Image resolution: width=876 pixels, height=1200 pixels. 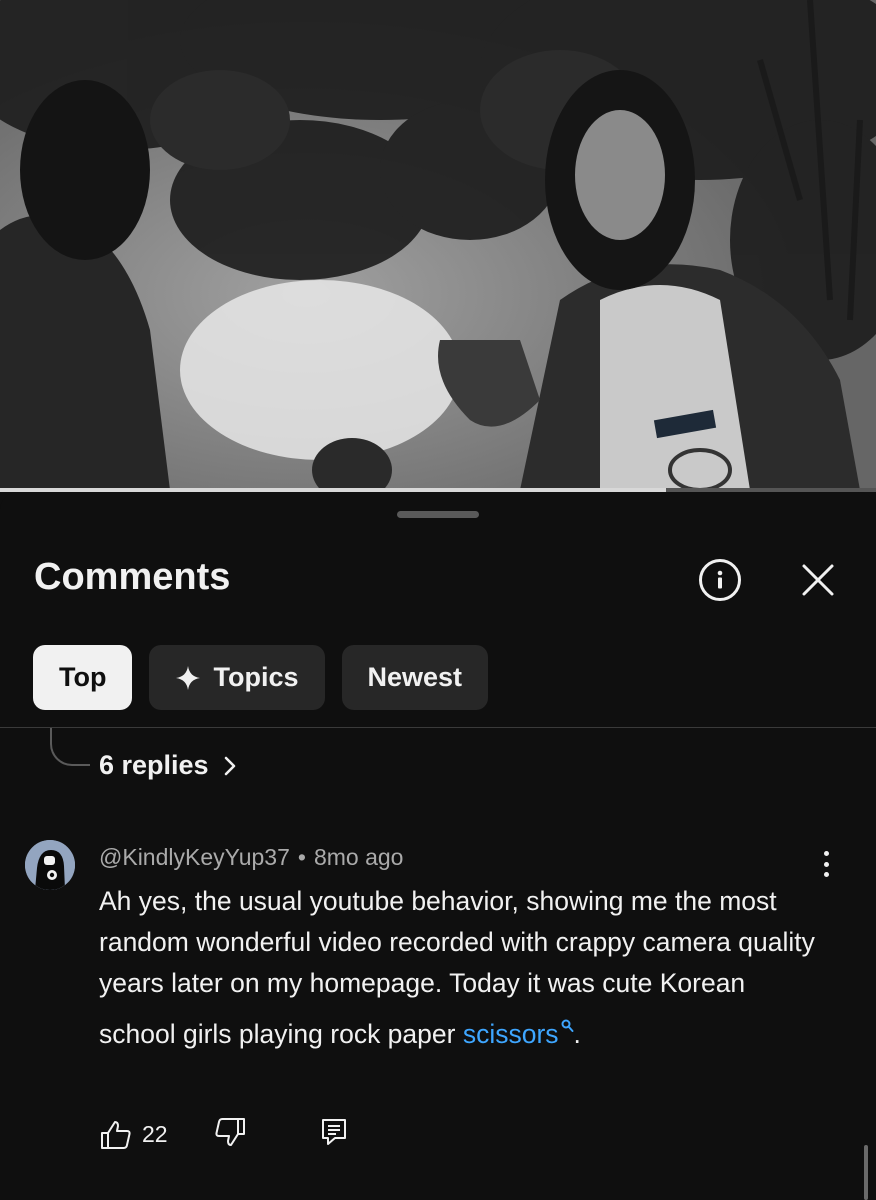 I want to click on info-glyph, so click(x=720, y=579).